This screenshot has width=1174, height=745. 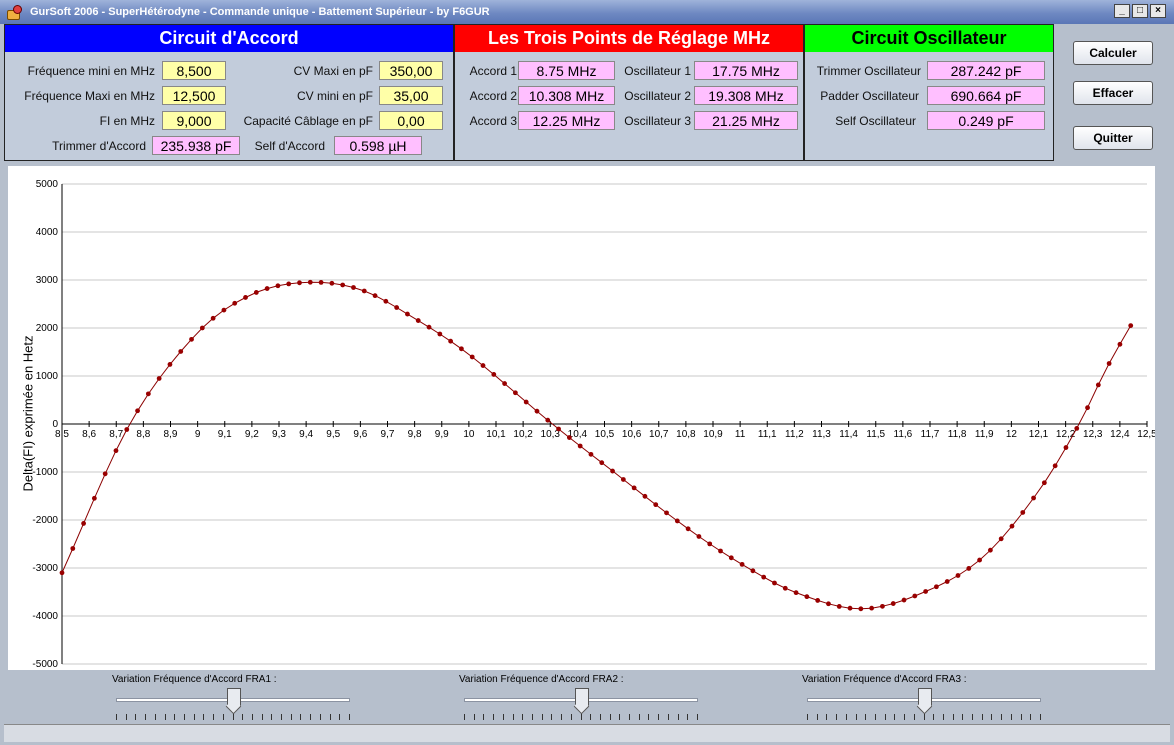 I want to click on slider-thumb-fra3, so click(x=925, y=700).